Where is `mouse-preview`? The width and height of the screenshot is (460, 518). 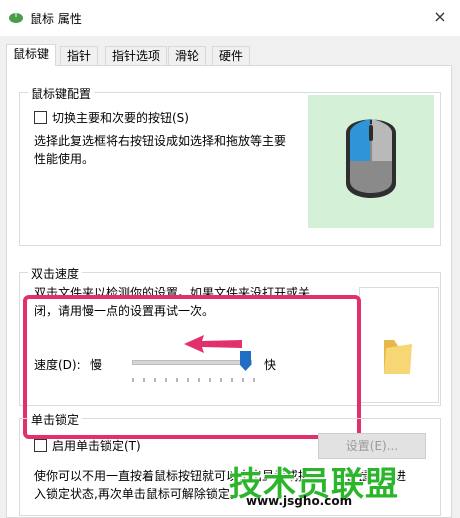
mouse-preview is located at coordinates (371, 161).